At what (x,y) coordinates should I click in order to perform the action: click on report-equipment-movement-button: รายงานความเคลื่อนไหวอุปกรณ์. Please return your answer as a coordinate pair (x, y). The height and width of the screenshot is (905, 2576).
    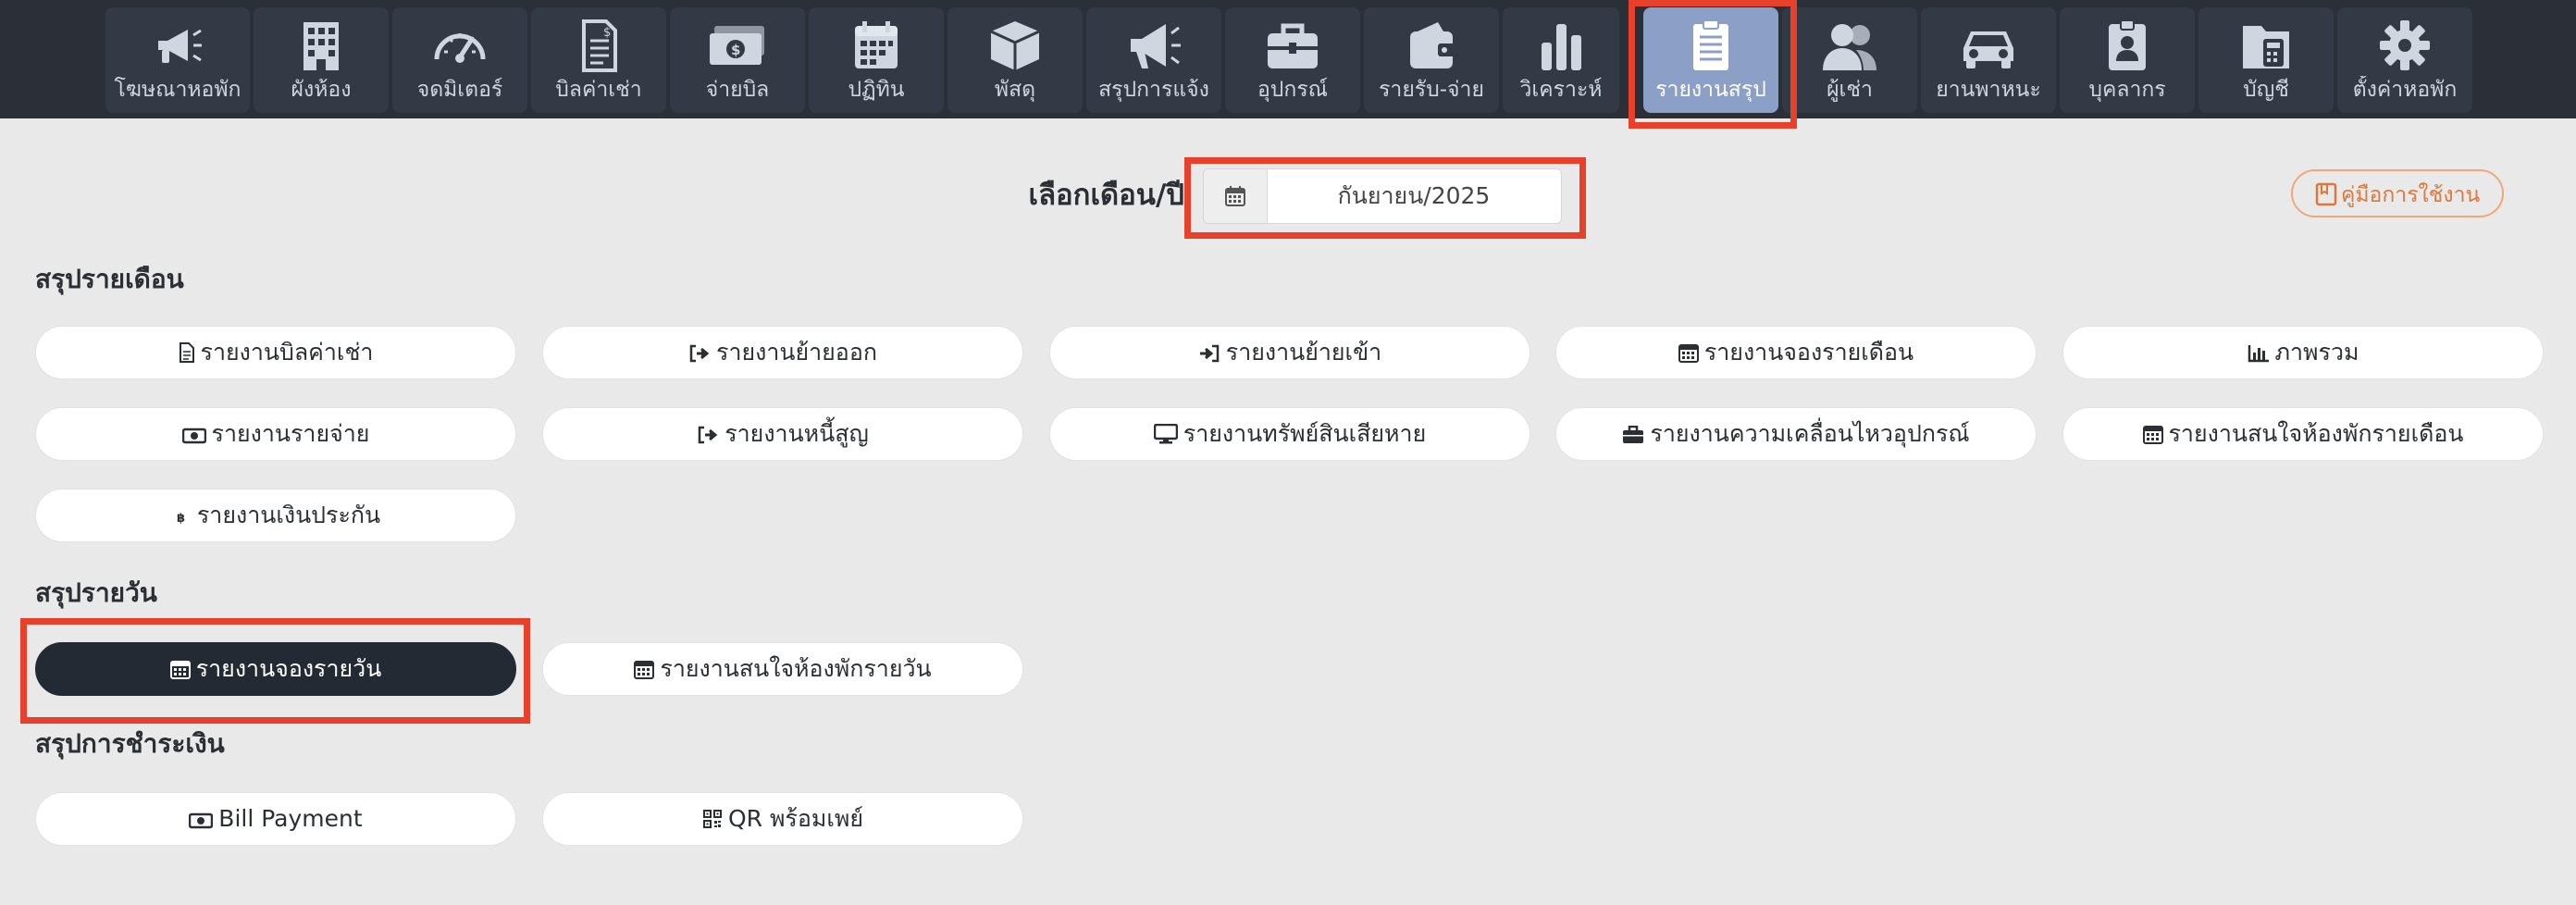
    Looking at the image, I should click on (1796, 434).